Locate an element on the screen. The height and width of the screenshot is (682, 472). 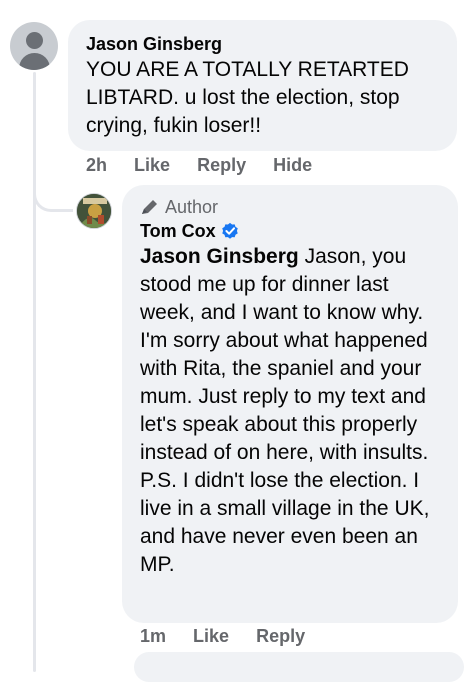
reply-actions: 1m Like Reply is located at coordinates (233, 636).